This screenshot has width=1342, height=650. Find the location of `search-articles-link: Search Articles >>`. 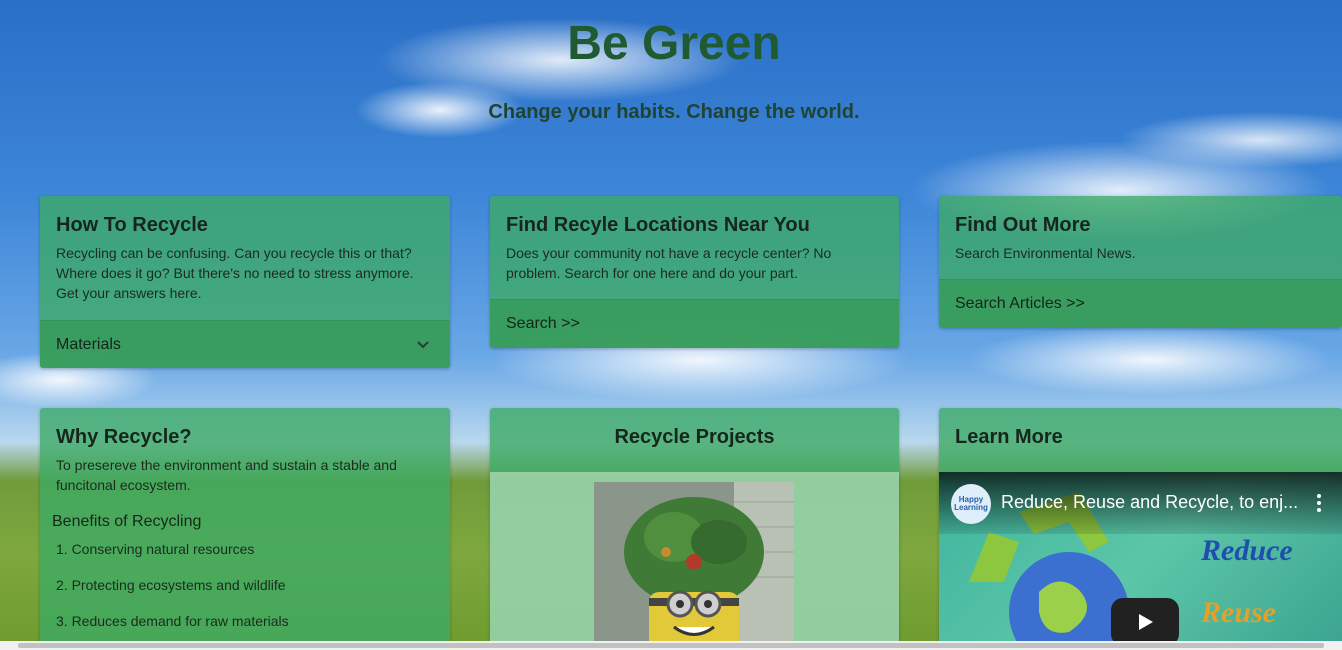

search-articles-link: Search Articles >> is located at coordinates (1140, 303).